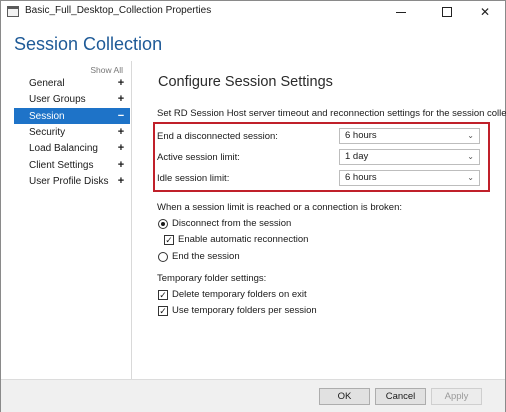 The image size is (506, 412). Describe the element at coordinates (206, 256) in the screenshot. I see `end-session-label: End the session` at that location.